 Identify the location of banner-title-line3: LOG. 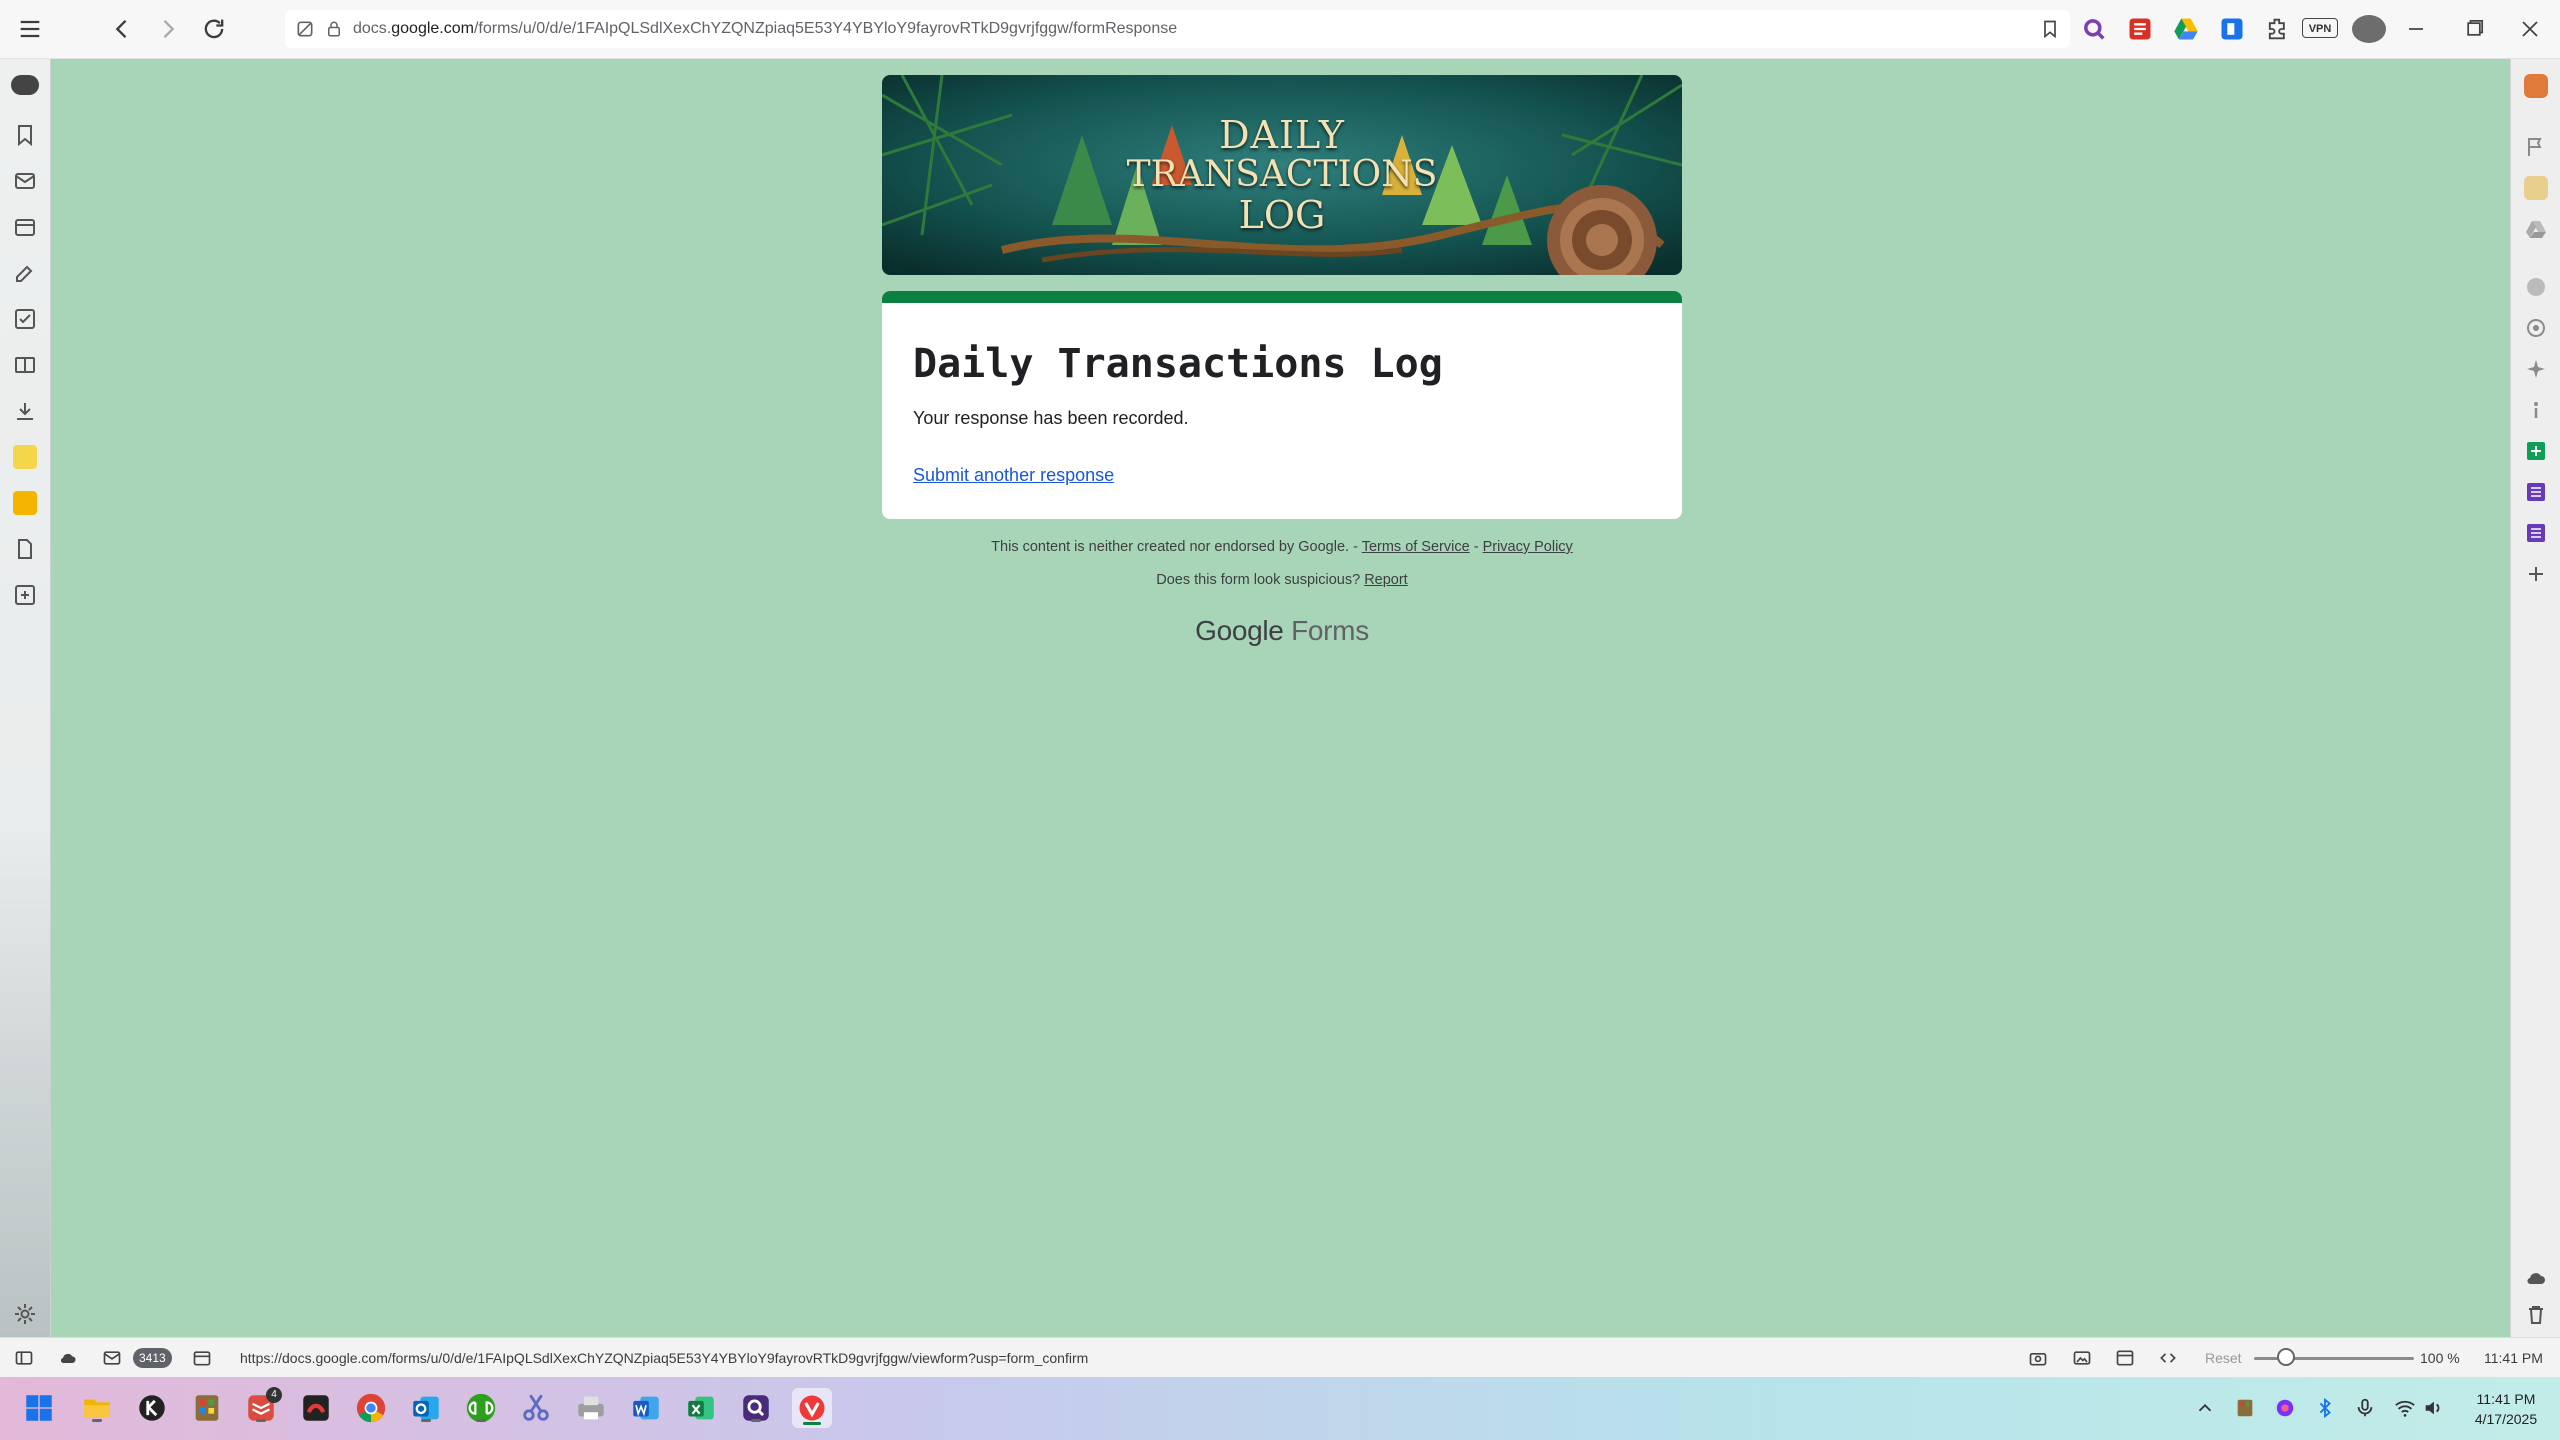
(1282, 215).